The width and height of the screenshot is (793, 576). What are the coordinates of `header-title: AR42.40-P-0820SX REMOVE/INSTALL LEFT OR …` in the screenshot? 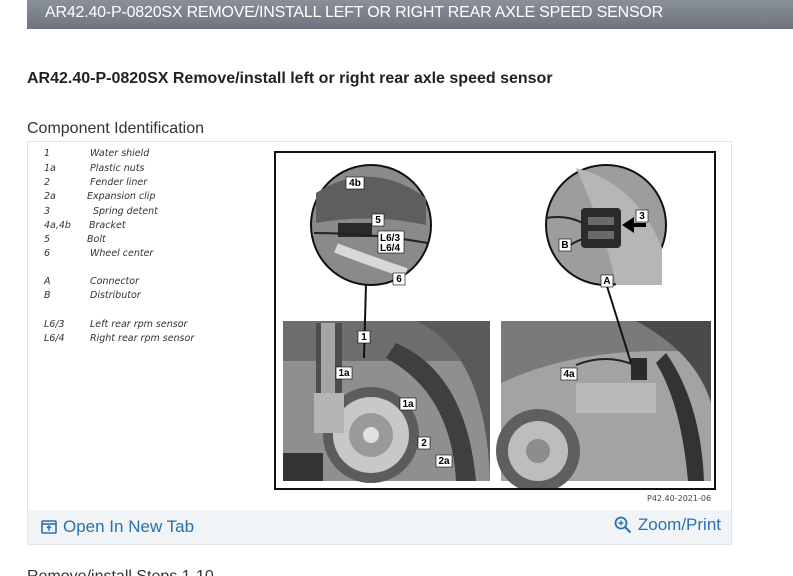 It's located at (354, 12).